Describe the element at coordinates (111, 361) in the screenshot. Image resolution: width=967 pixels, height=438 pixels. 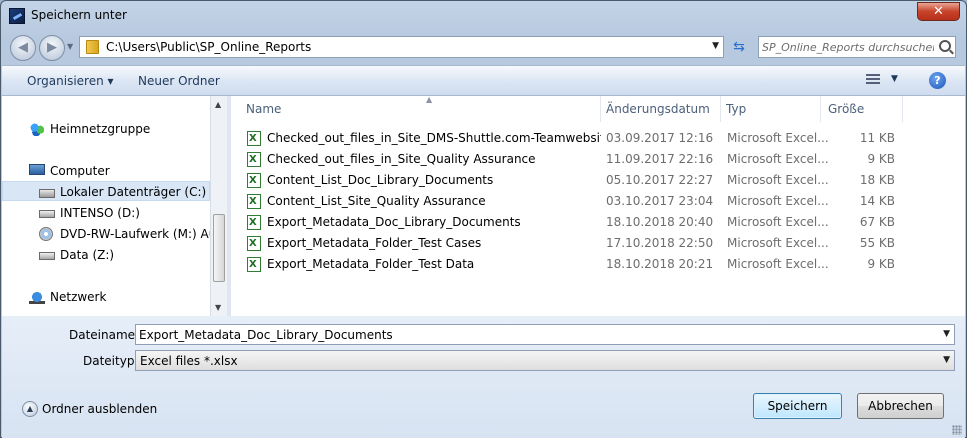
I see `filetype-label: Dateityp:` at that location.